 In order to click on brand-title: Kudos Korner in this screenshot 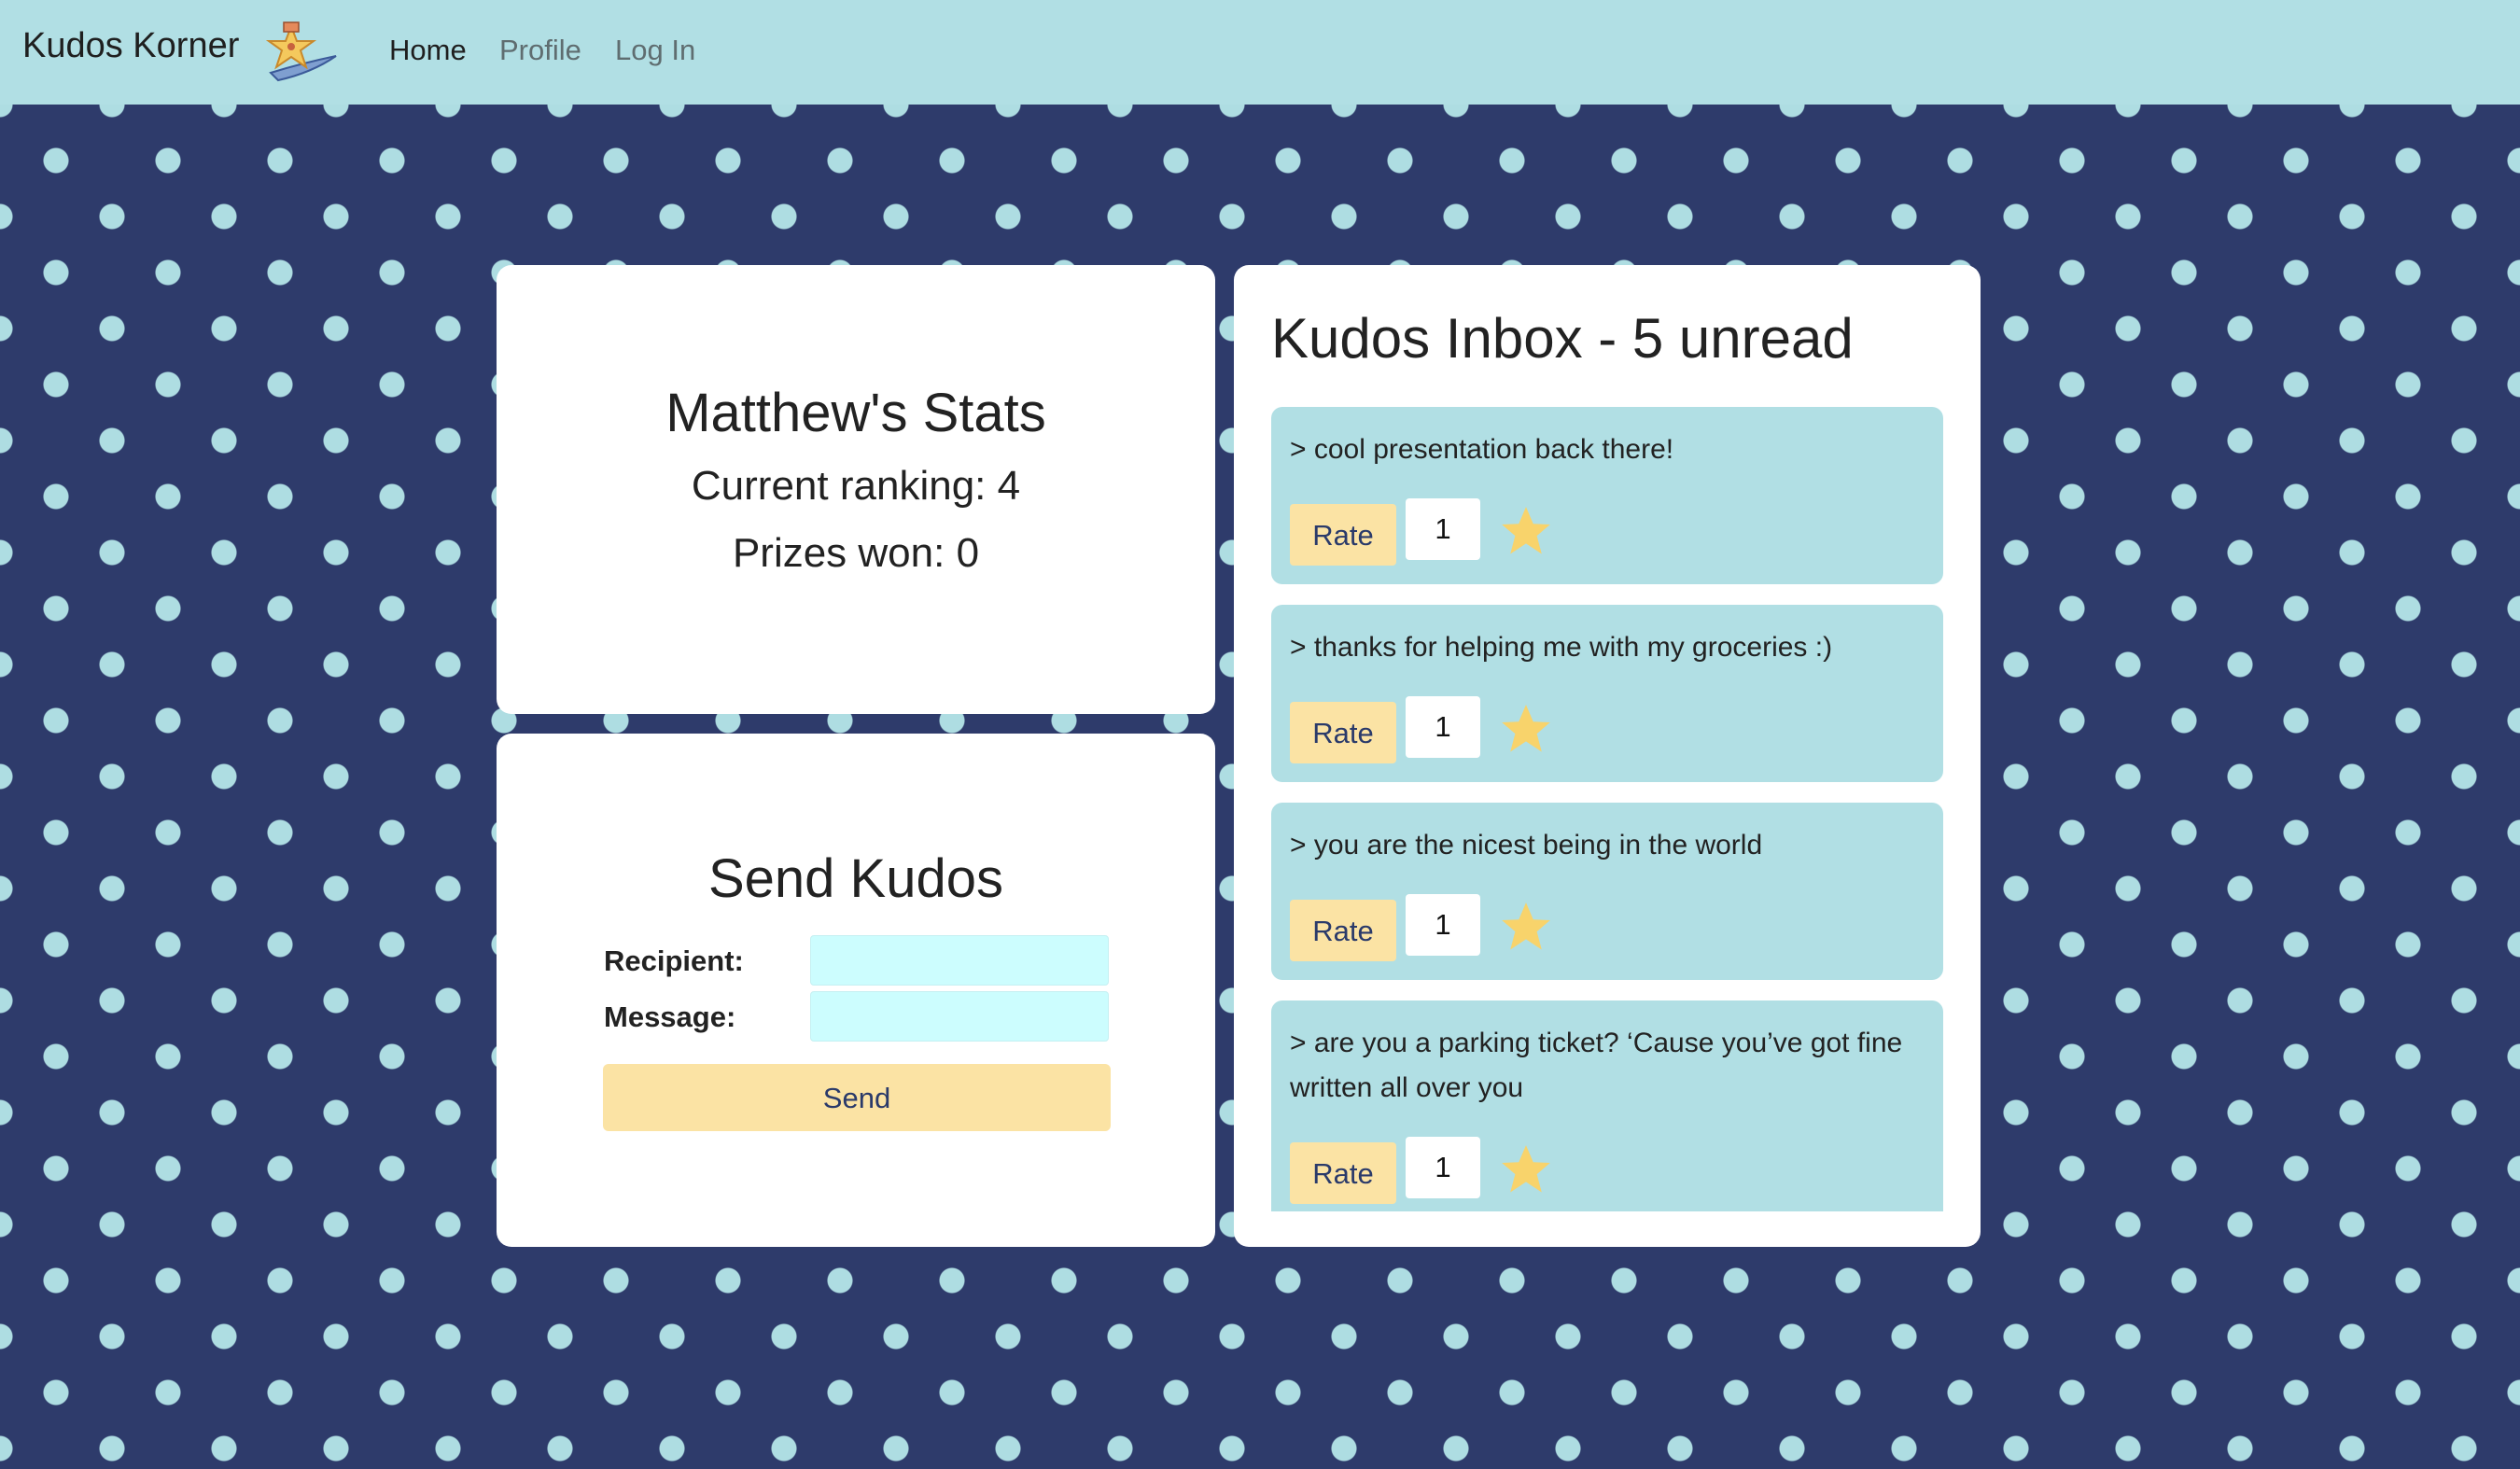, I will do `click(130, 46)`.